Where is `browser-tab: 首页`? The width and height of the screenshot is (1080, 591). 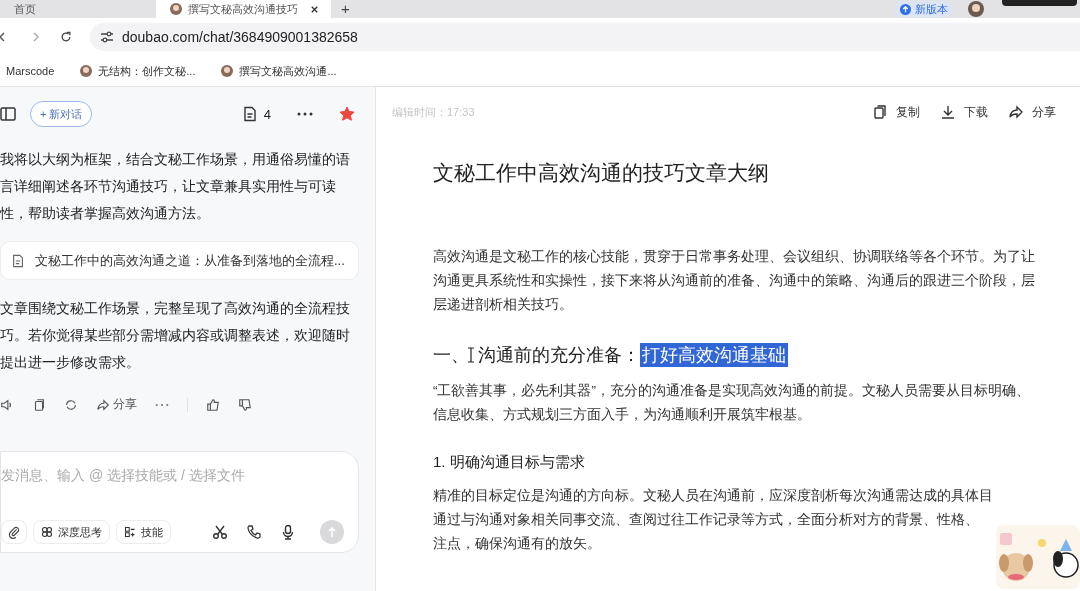
browser-tab: 首页 is located at coordinates (78, 9).